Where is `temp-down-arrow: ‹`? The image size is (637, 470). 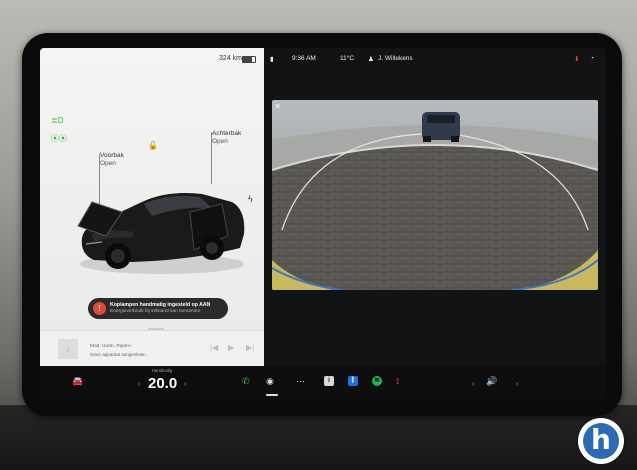 temp-down-arrow: ‹ is located at coordinates (139, 384).